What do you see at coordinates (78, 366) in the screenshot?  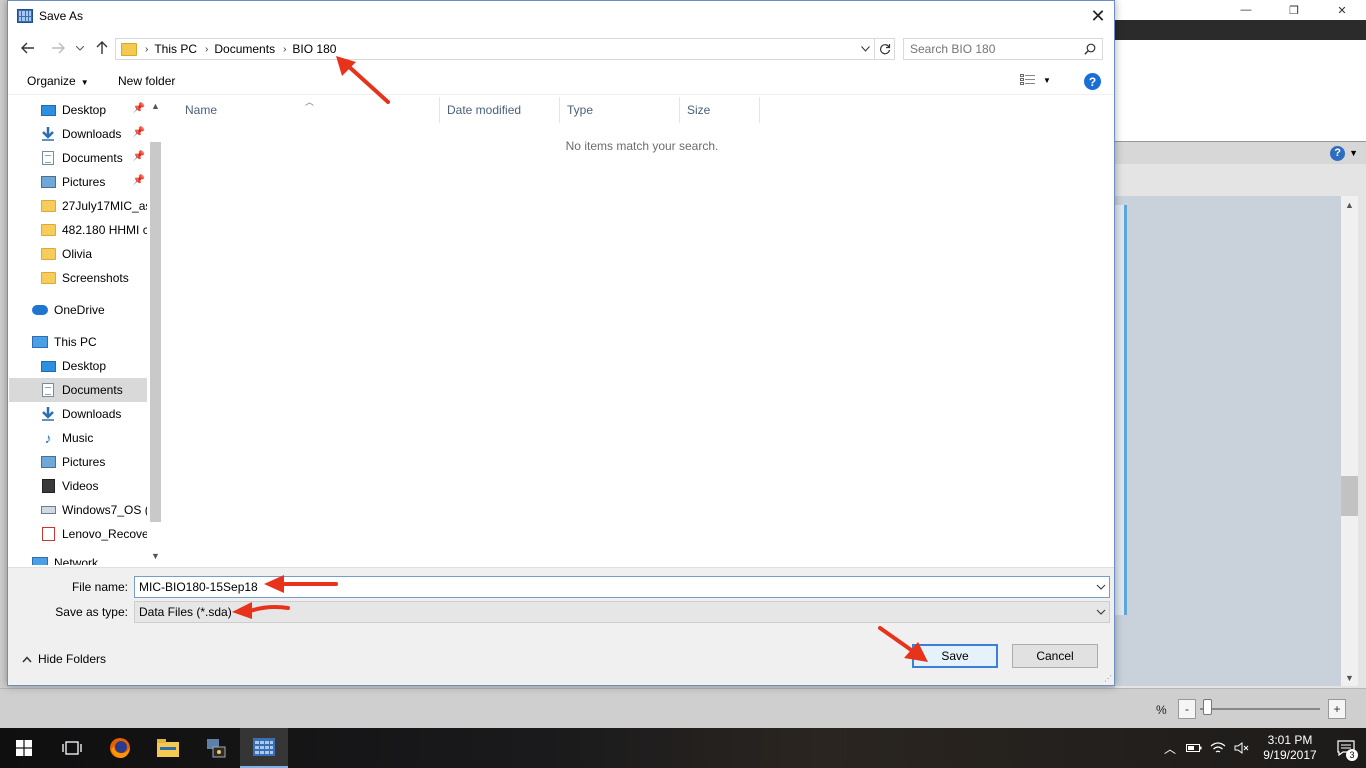 I see `nav-item-pc-desktop: Desktop` at bounding box center [78, 366].